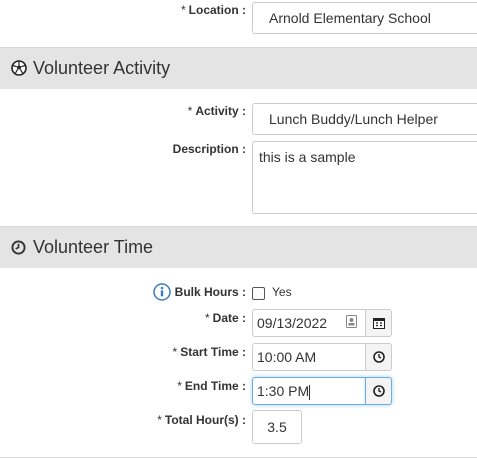  Describe the element at coordinates (351, 321) in the screenshot. I see `contact-card-icon` at that location.